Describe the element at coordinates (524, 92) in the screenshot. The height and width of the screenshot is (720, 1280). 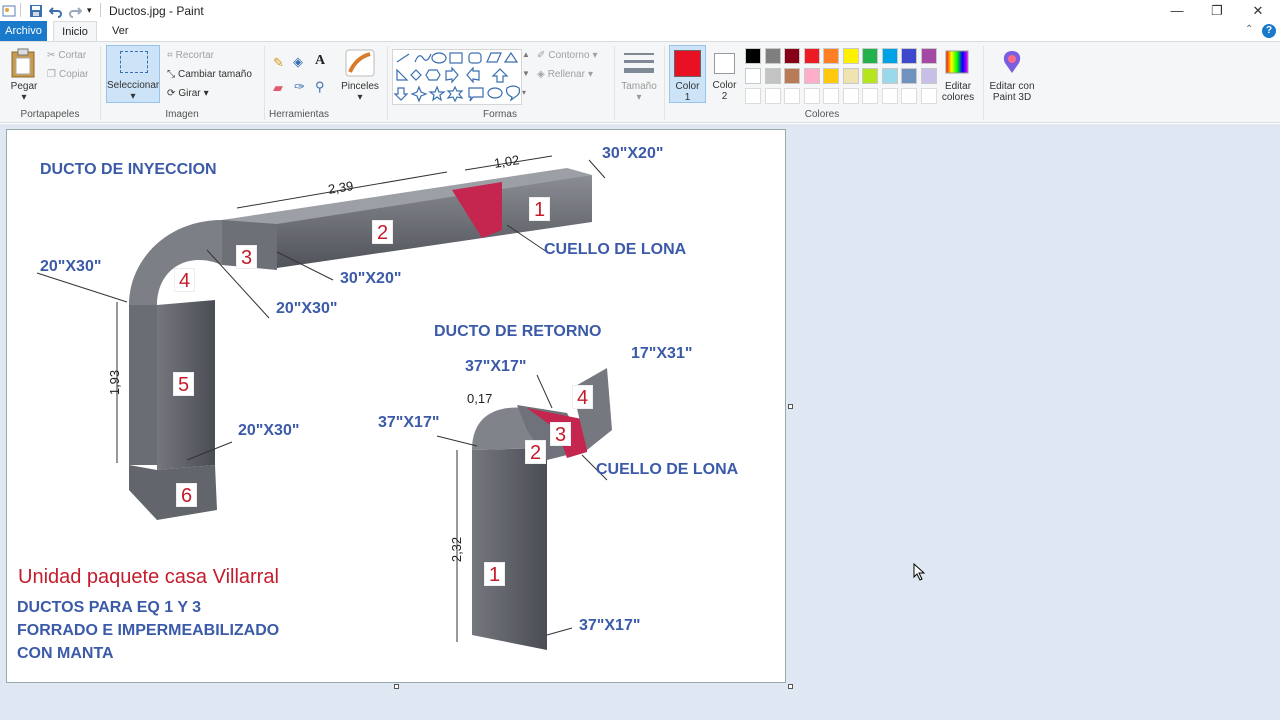
I see `shapes-expand-icon: ▾` at that location.